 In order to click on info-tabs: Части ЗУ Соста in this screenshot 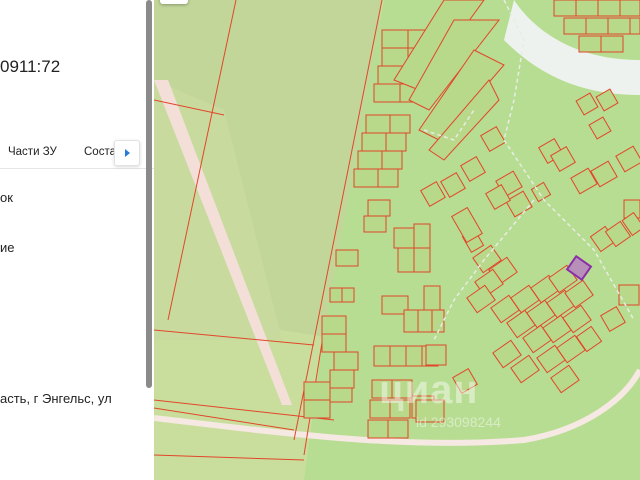, I will do `click(77, 153)`.